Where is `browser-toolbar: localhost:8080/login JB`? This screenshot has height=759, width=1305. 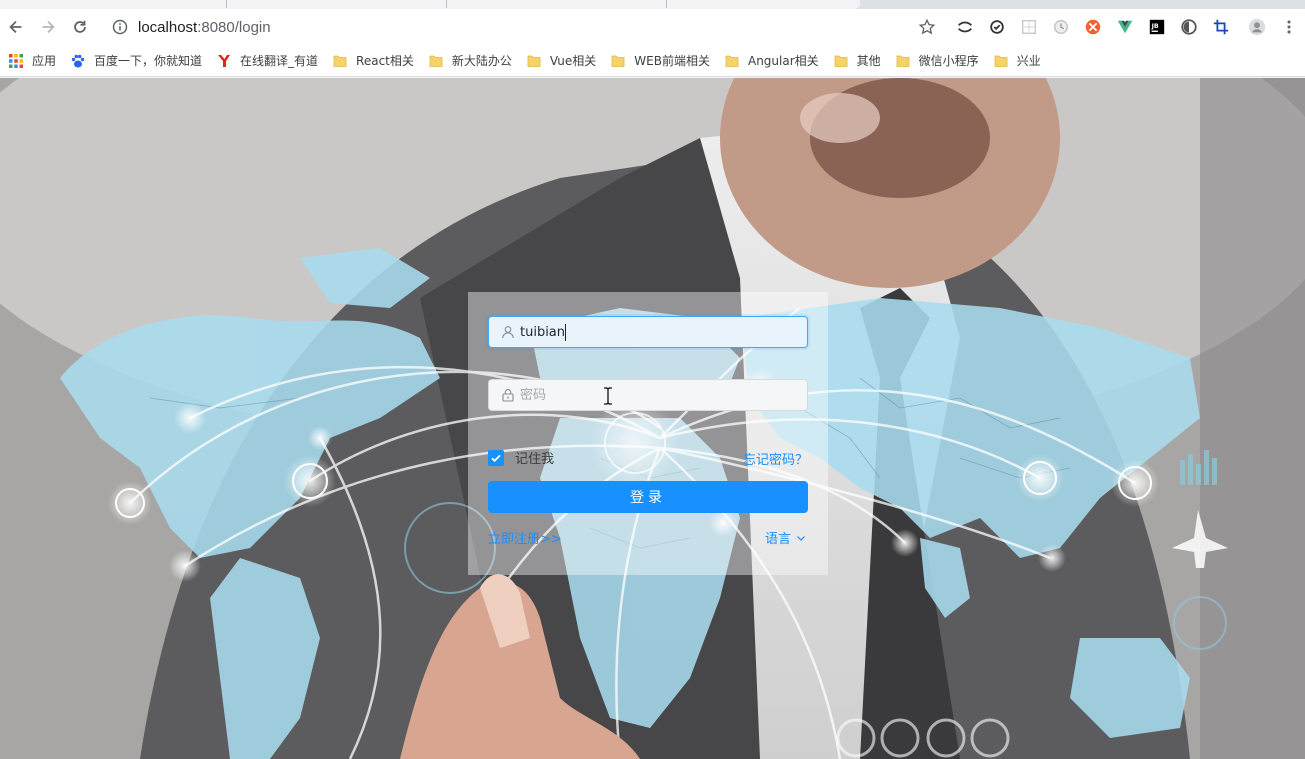 browser-toolbar: localhost:8080/login JB is located at coordinates (652, 27).